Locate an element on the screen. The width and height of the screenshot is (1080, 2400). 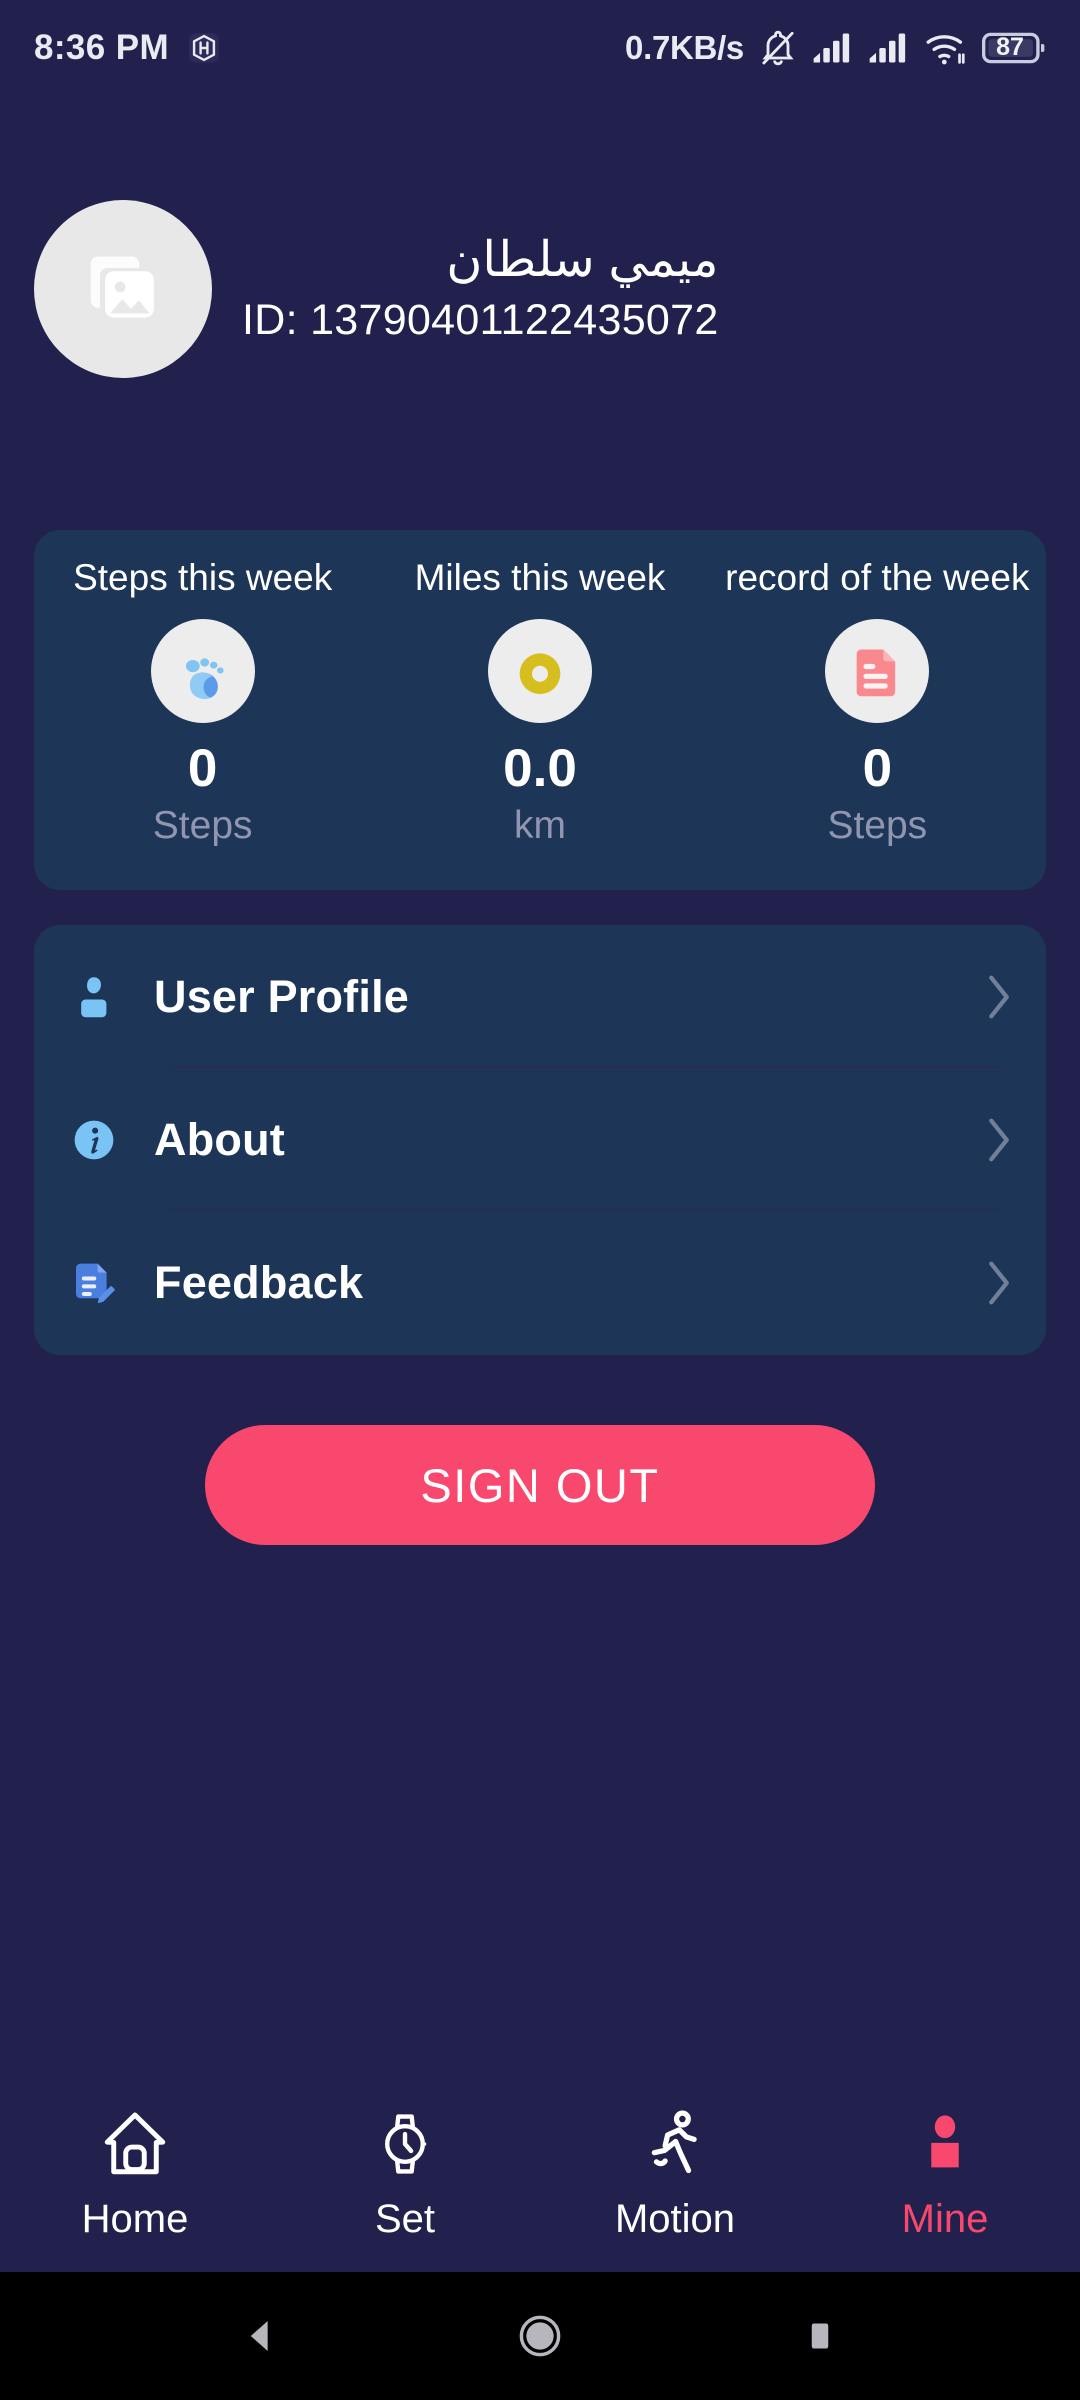
profile-header: ميمي سلطان ID: 13790401122435072 is located at coordinates (376, 289).